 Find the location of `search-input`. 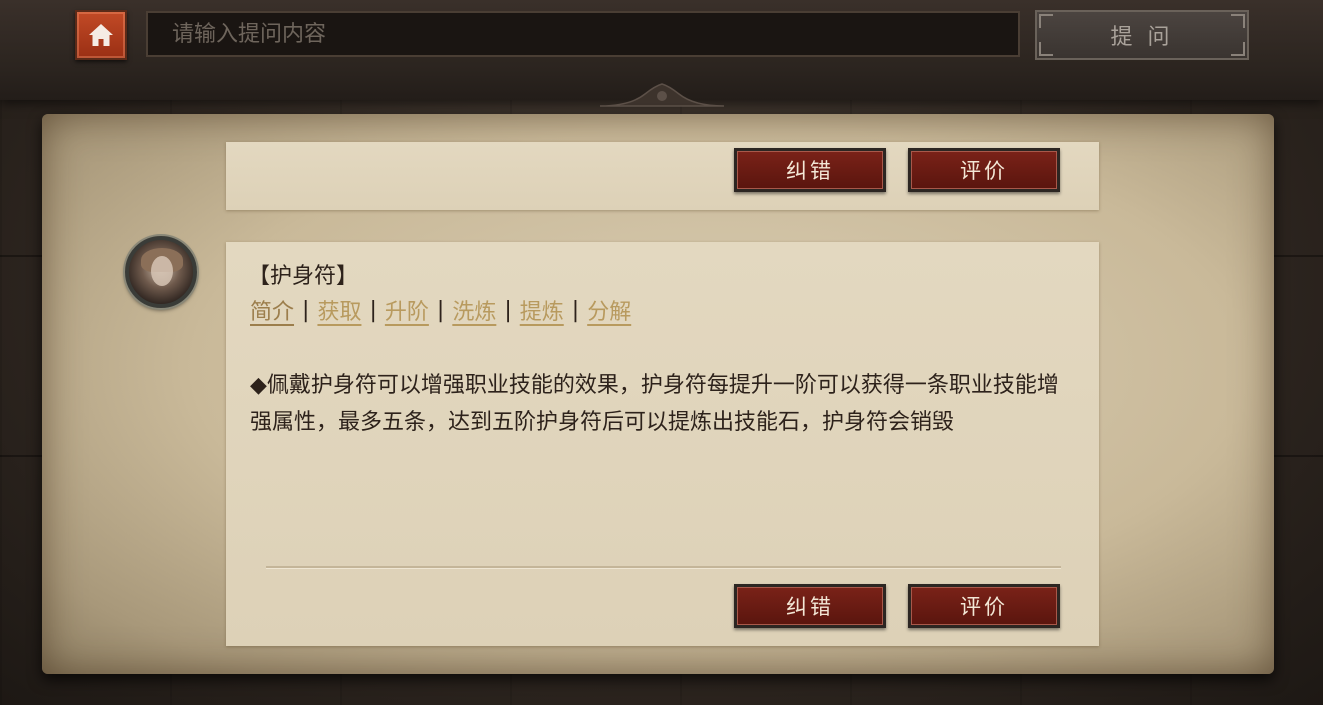

search-input is located at coordinates (583, 34).